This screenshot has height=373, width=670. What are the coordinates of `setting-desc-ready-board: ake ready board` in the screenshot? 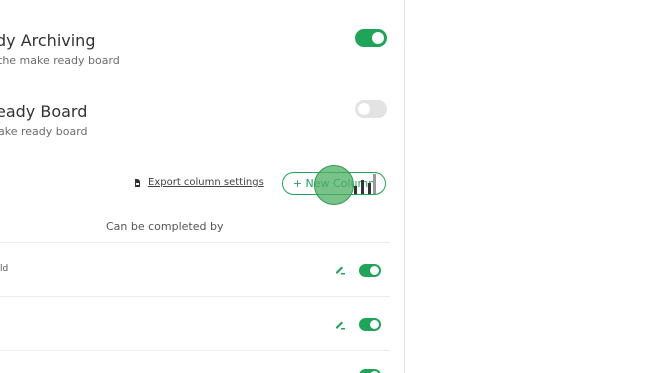 It's located at (44, 131).